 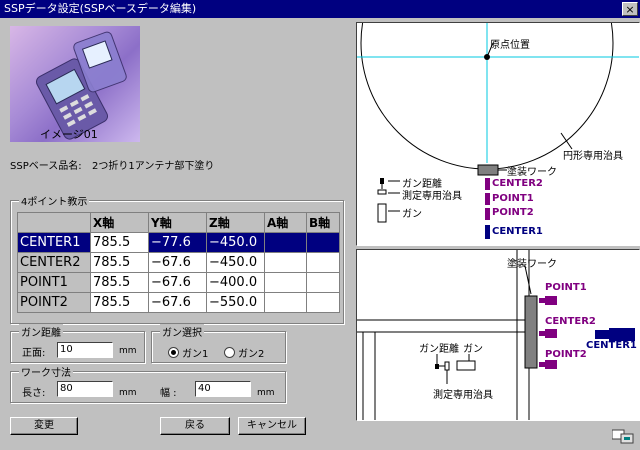 What do you see at coordinates (630, 9) in the screenshot?
I see `close-button: ×` at bounding box center [630, 9].